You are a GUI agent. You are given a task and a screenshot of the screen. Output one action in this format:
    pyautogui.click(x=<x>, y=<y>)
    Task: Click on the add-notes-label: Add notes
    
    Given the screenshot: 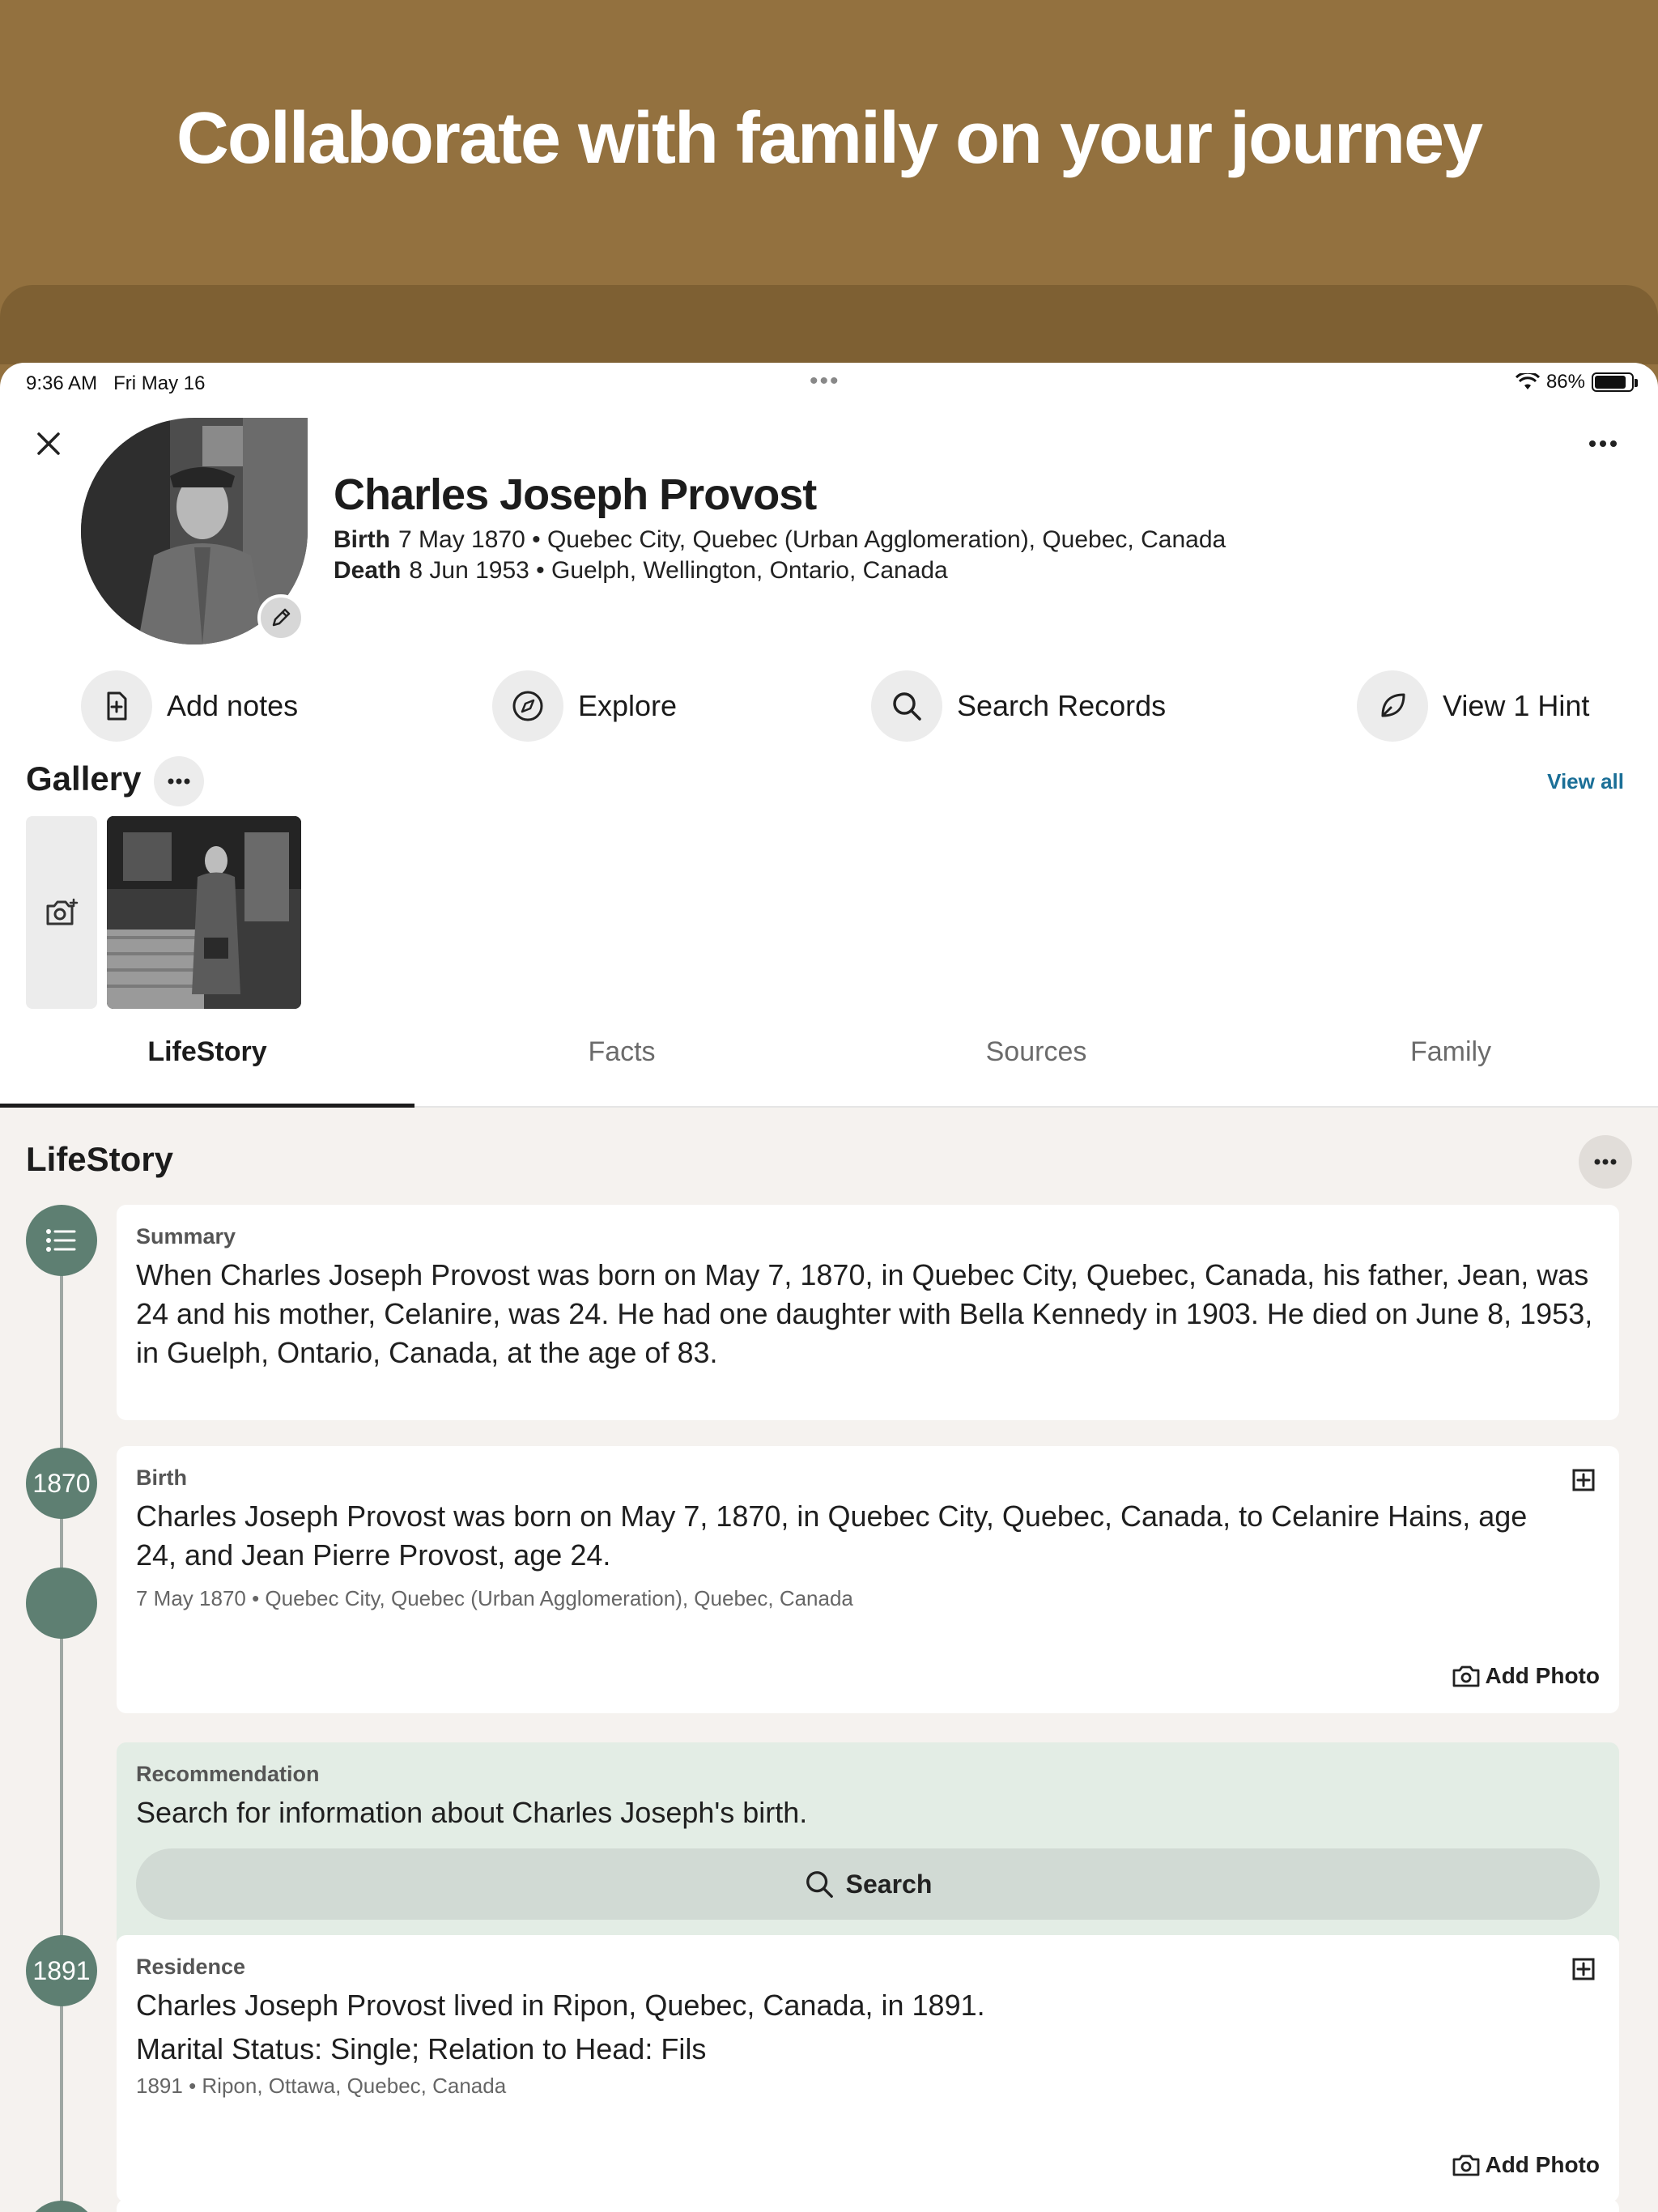 What is the action you would take?
    pyautogui.click(x=233, y=706)
    